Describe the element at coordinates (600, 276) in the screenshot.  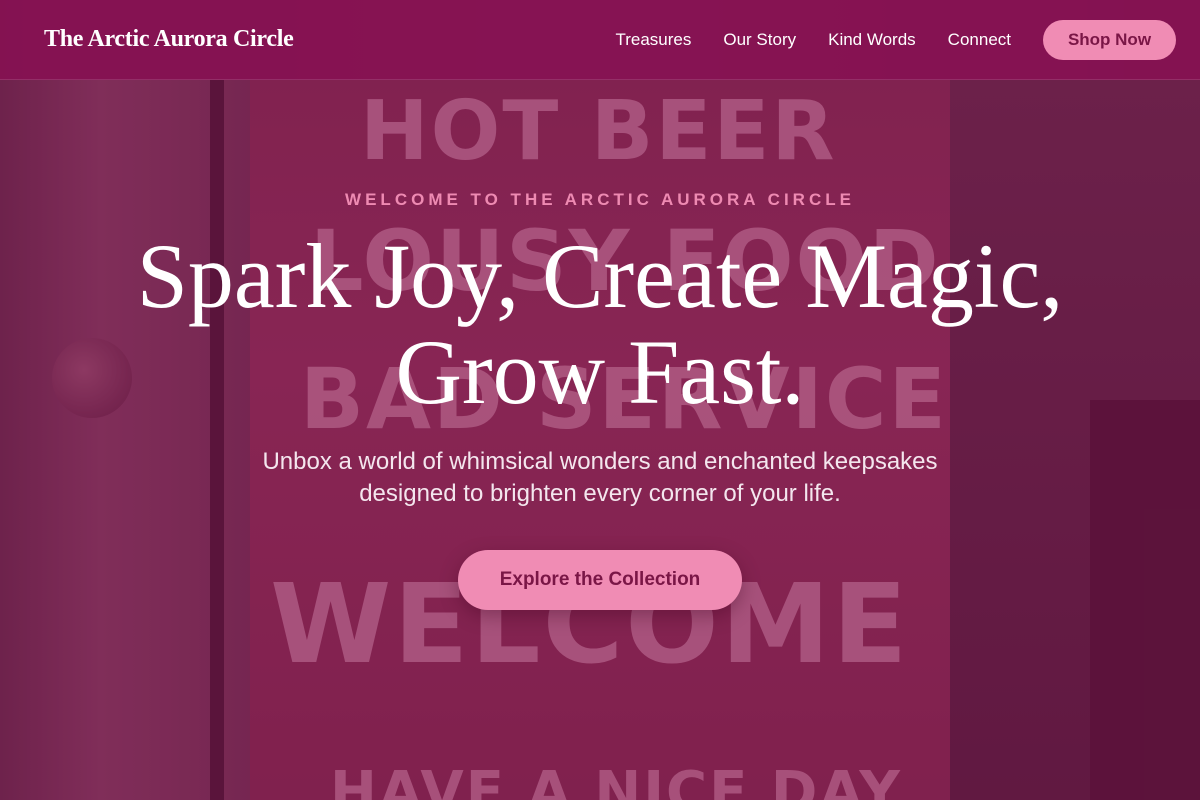
I see `hero-headline-line-1: Spark Joy, Create Magic,` at that location.